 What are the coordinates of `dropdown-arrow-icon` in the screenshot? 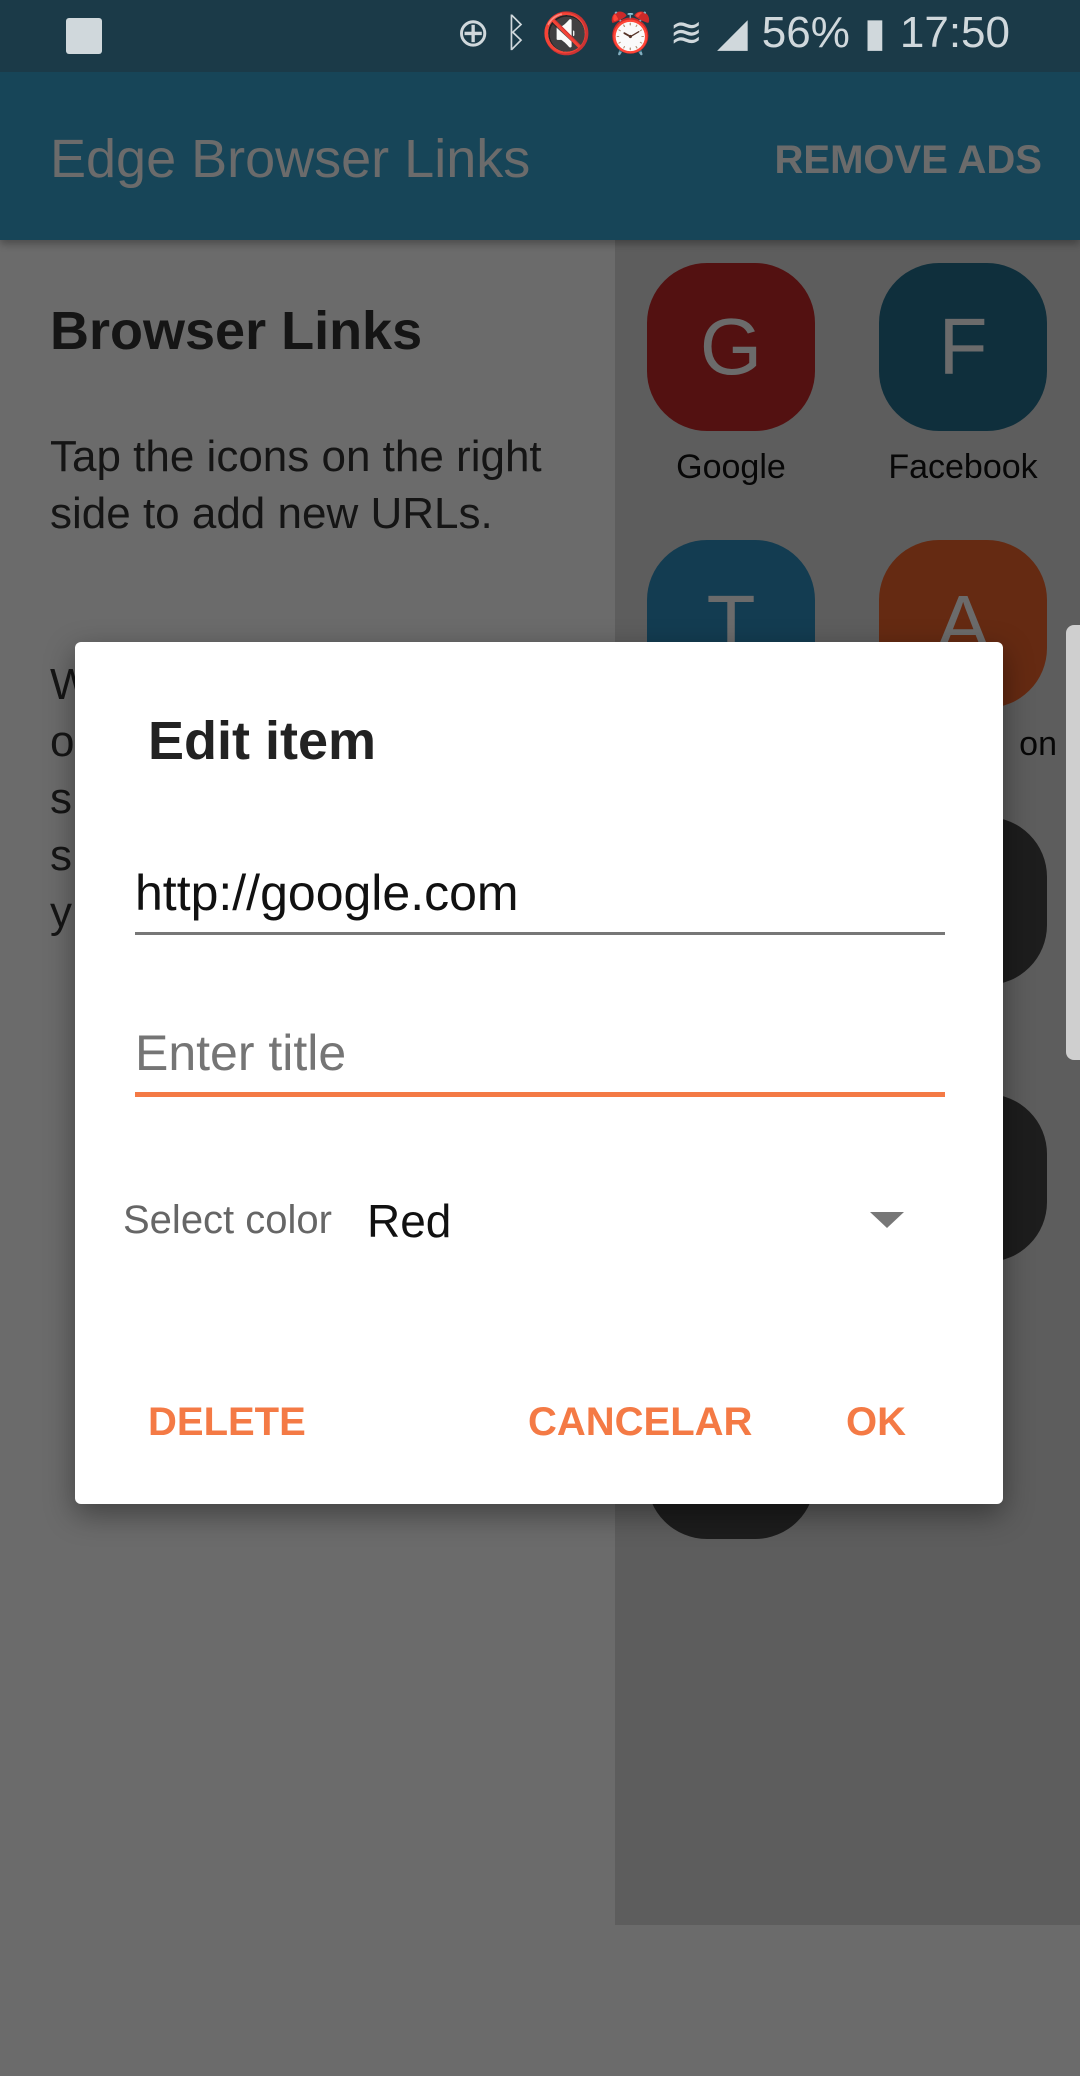 It's located at (887, 1220).